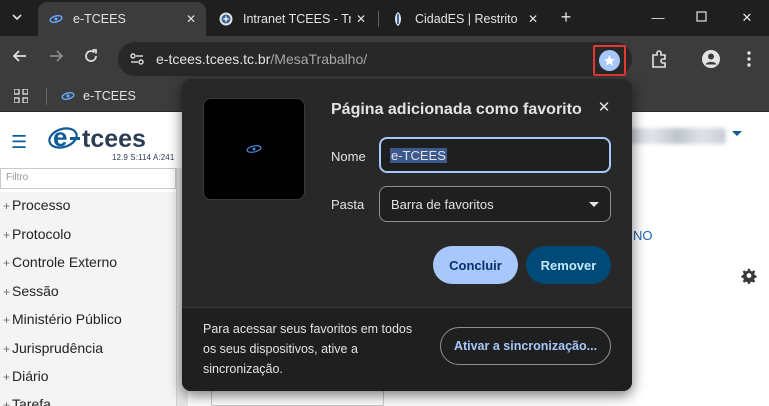 The image size is (769, 406). I want to click on sidebar-item-controle-externo: + Controle Externo, so click(60, 265).